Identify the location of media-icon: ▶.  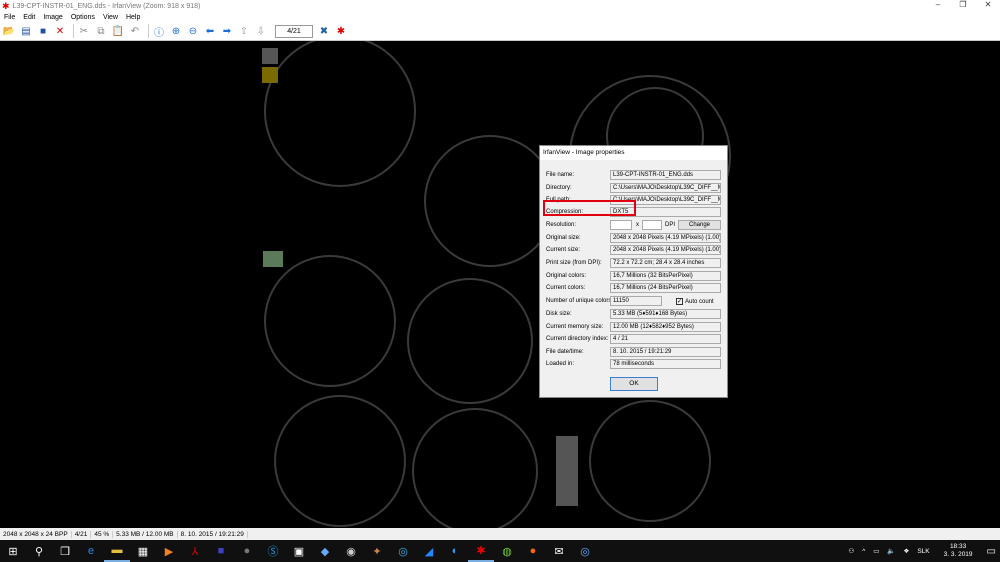
(169, 551).